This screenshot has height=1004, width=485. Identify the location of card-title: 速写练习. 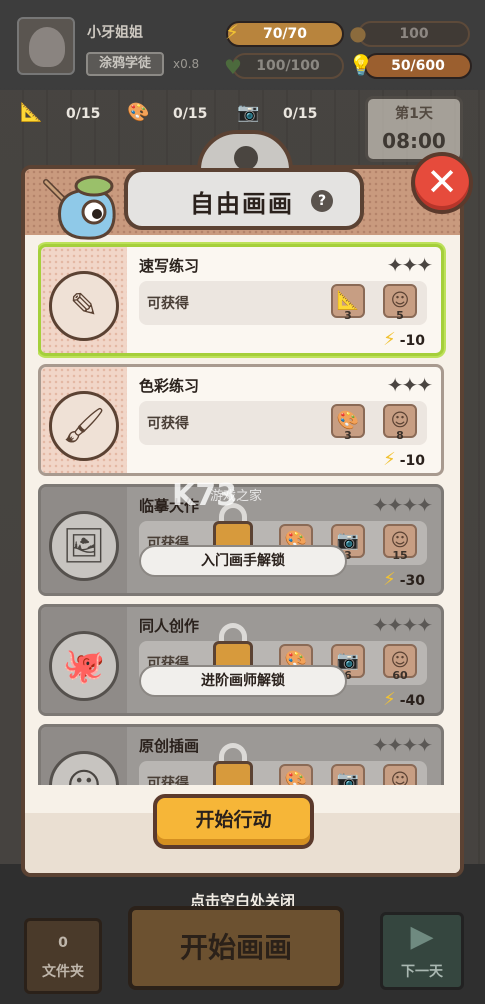
(169, 266).